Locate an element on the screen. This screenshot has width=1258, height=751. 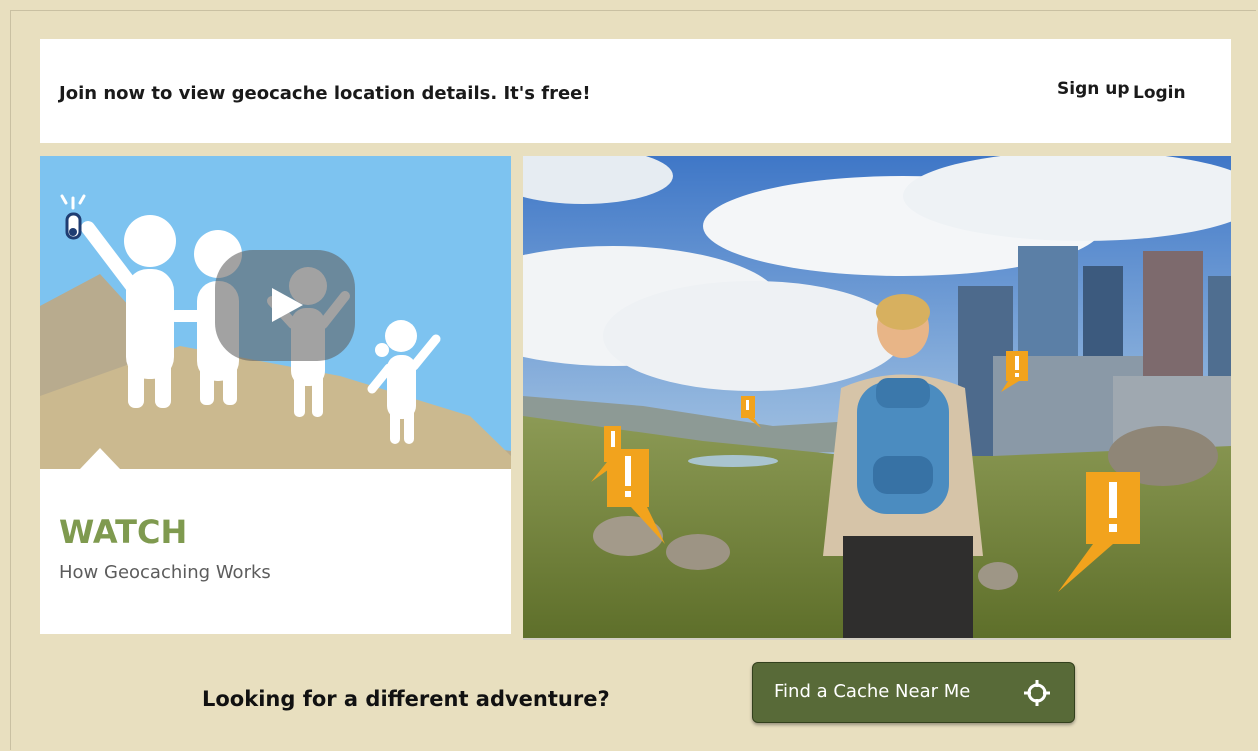
adventure-prompt: Looking for a different adventure? is located at coordinates (406, 699).